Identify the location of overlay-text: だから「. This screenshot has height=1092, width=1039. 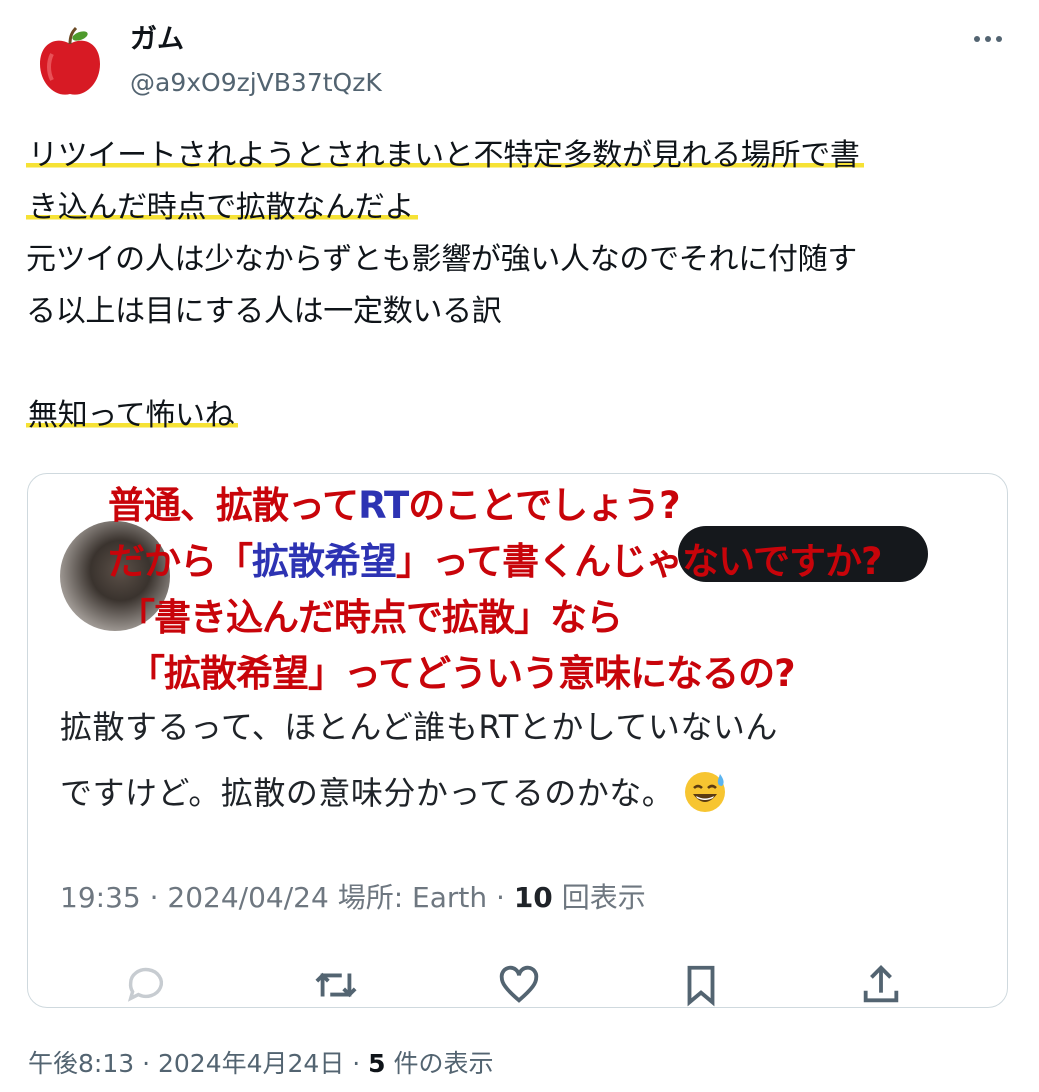
(180, 561).